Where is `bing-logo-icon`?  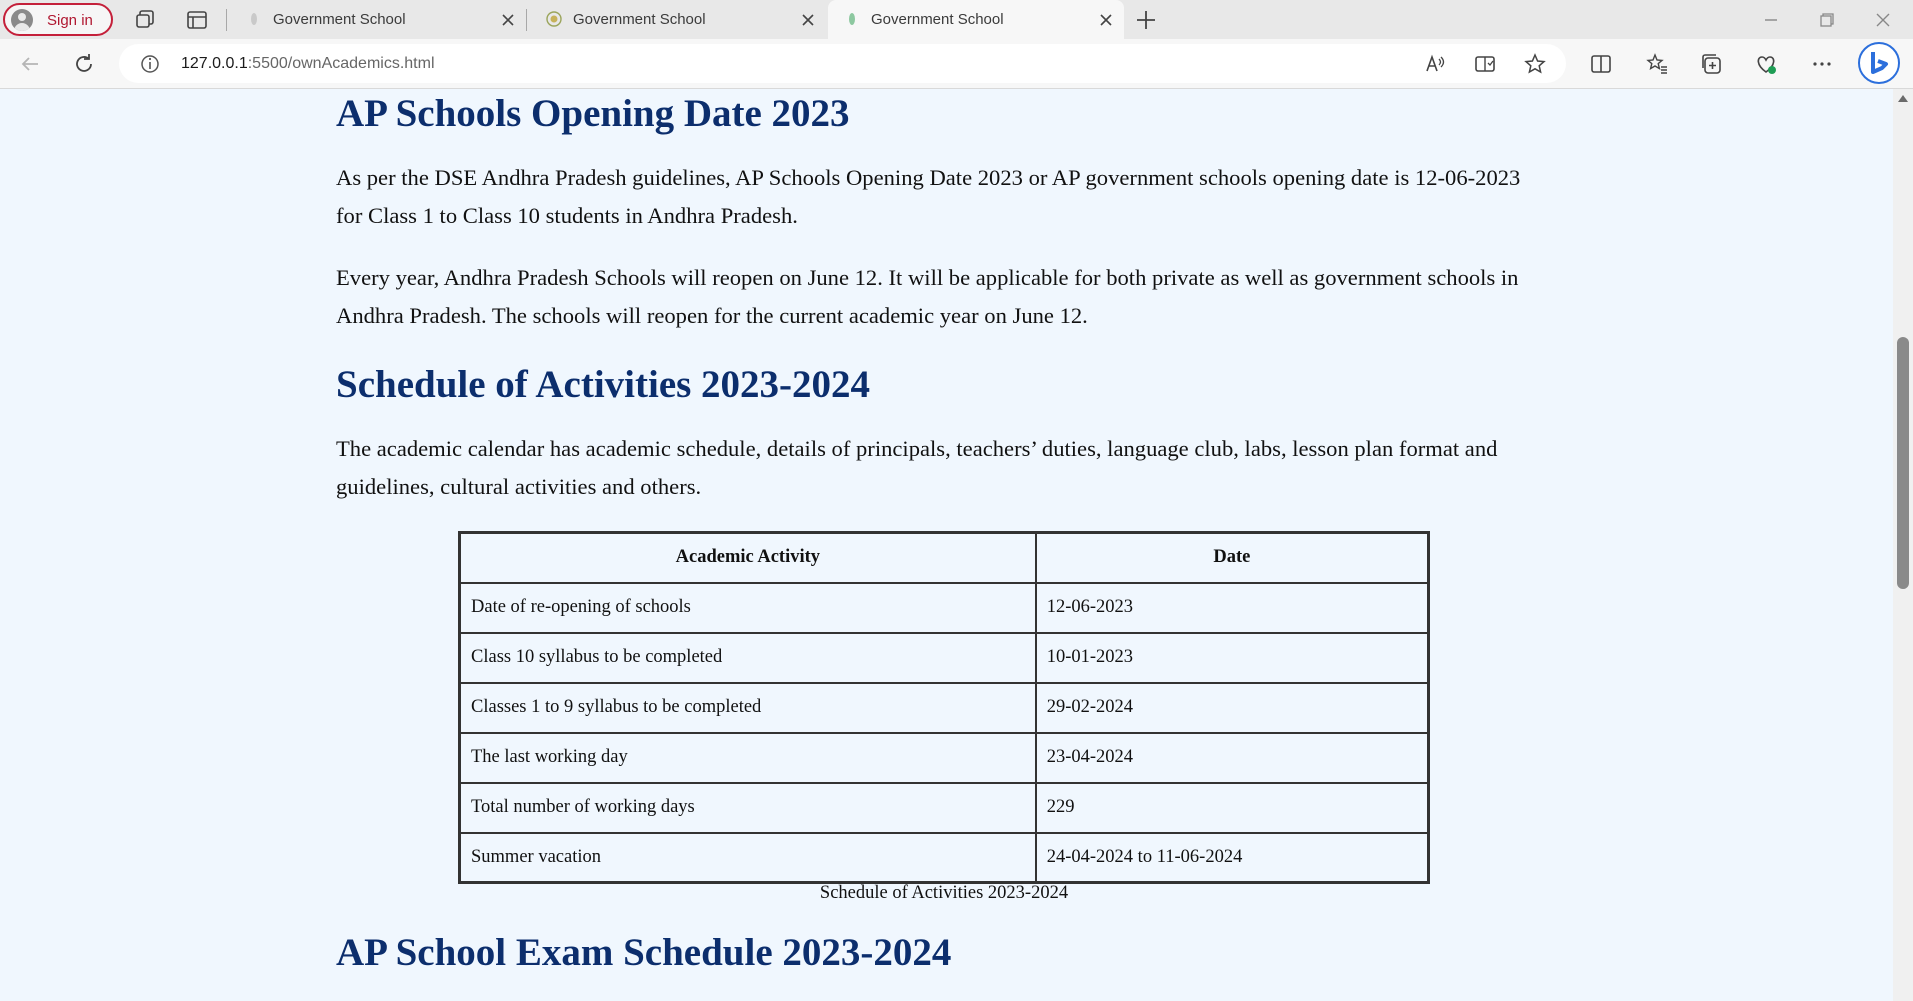 bing-logo-icon is located at coordinates (1879, 63).